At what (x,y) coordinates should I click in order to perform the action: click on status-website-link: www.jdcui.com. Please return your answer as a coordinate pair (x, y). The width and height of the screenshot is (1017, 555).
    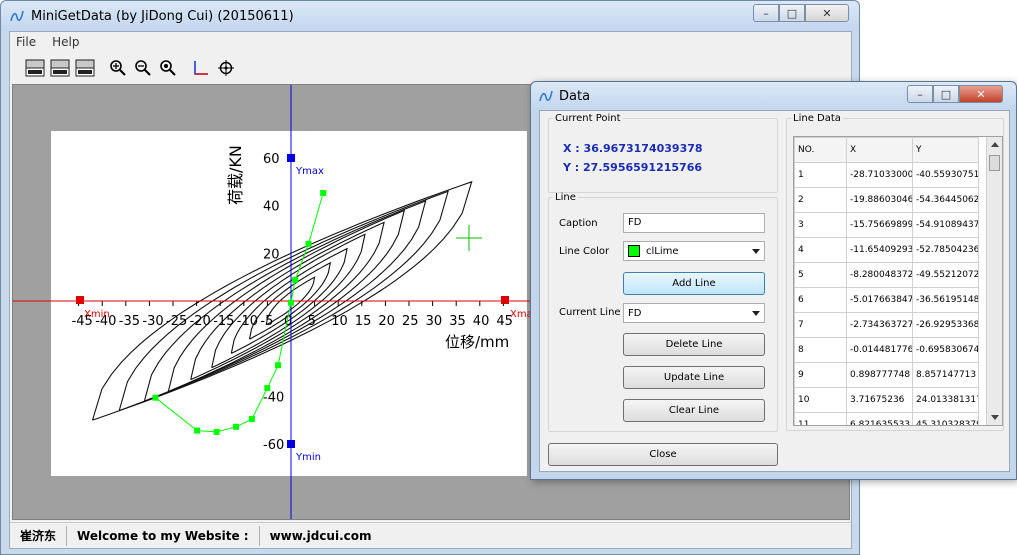
    Looking at the image, I should click on (321, 536).